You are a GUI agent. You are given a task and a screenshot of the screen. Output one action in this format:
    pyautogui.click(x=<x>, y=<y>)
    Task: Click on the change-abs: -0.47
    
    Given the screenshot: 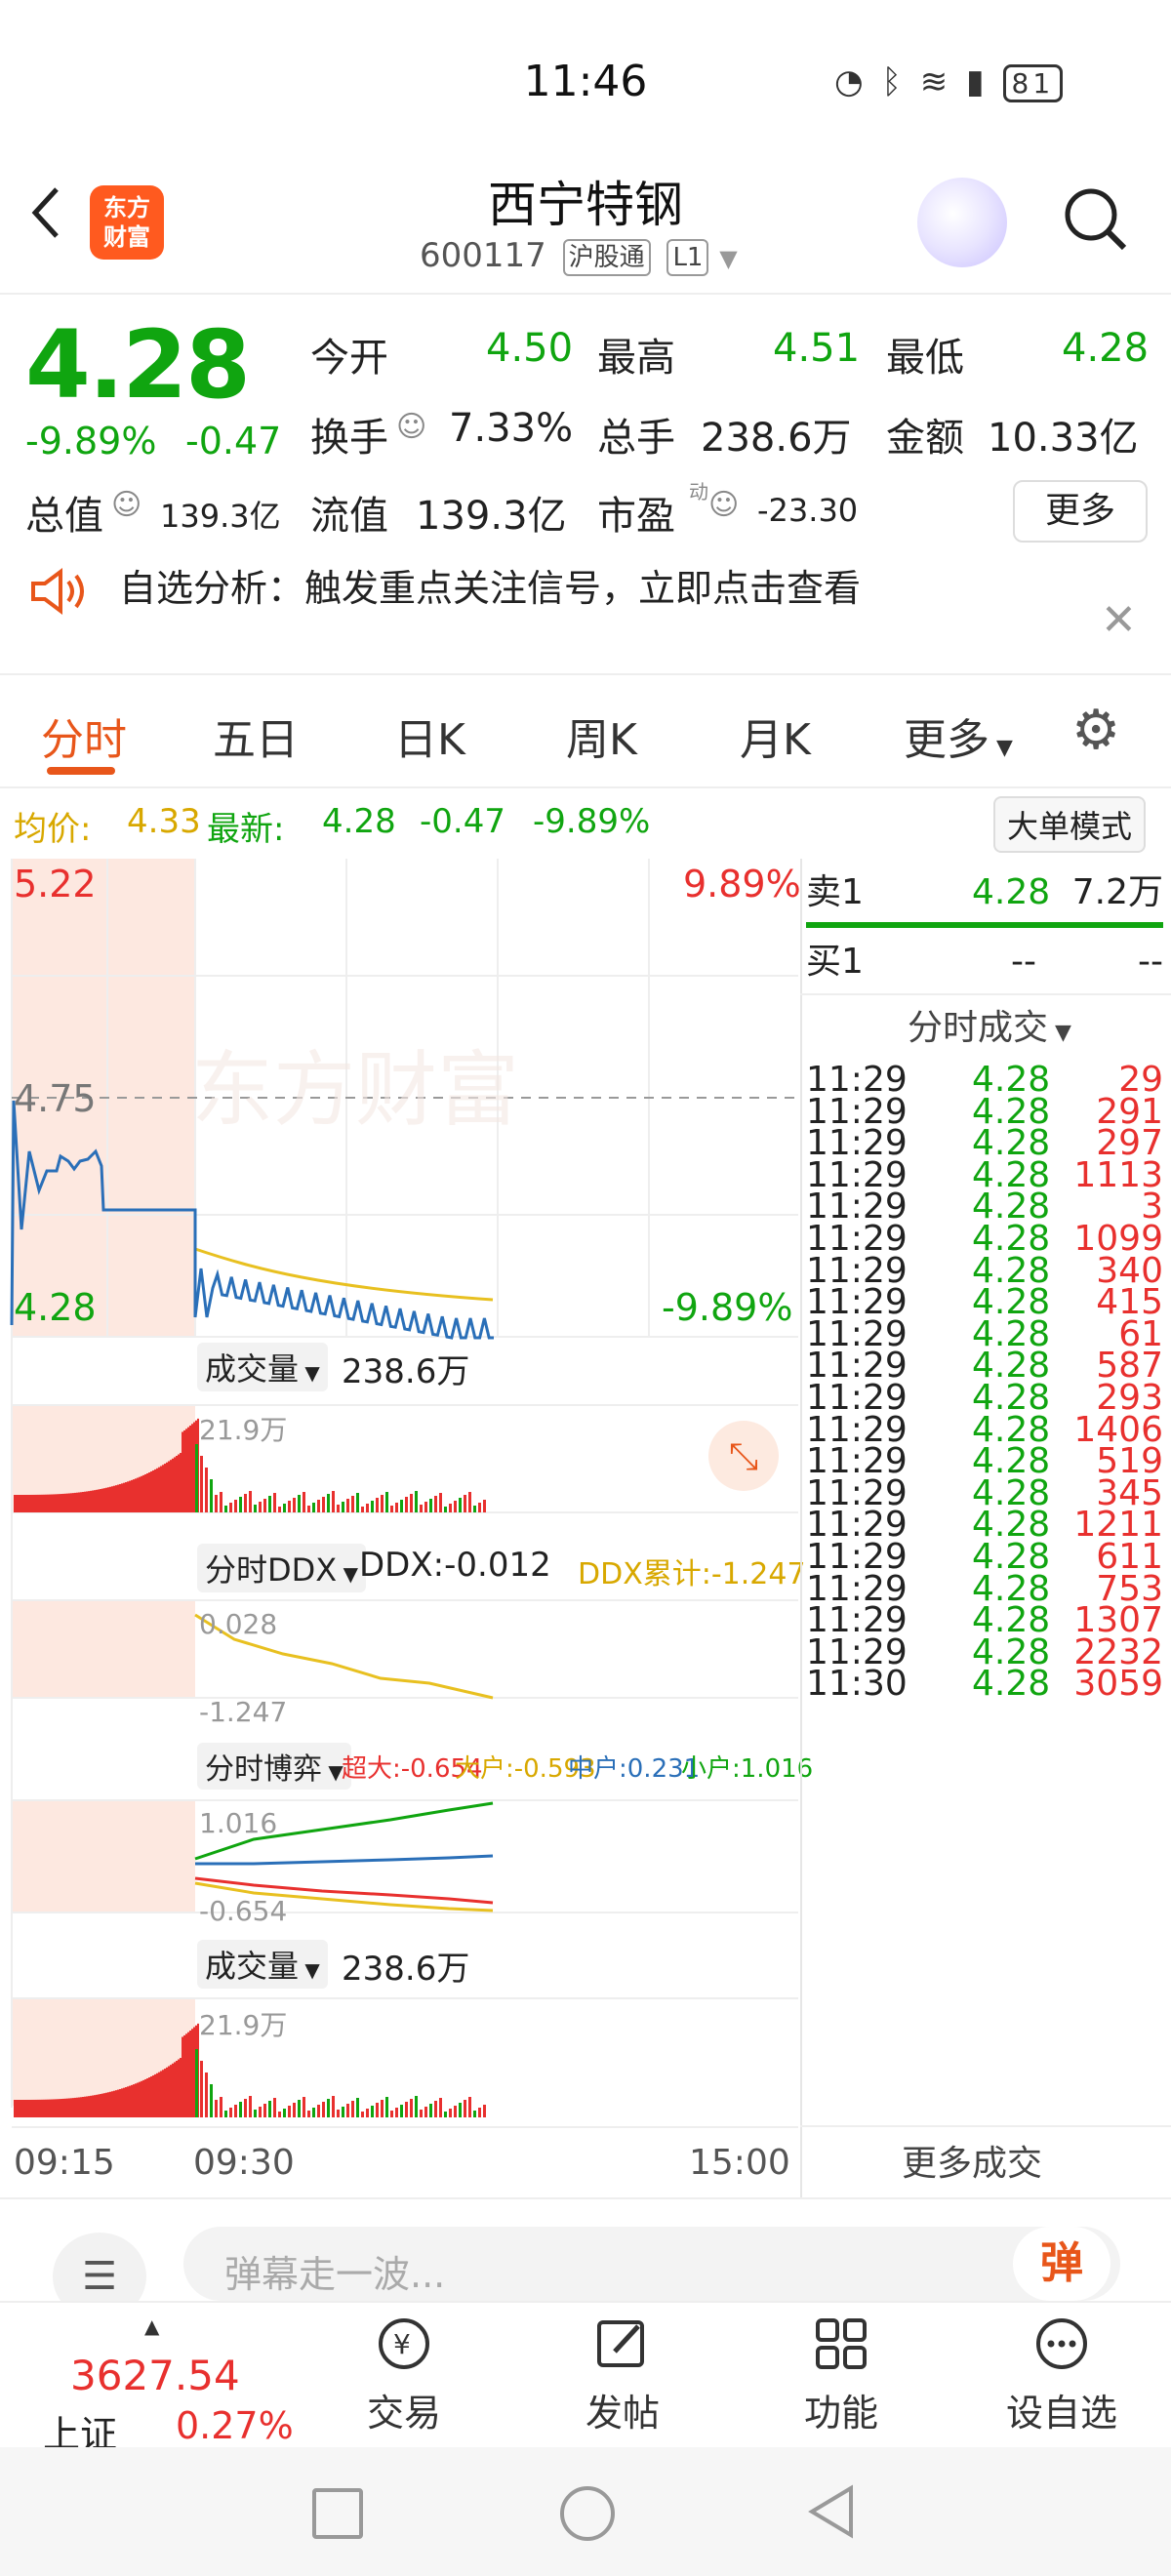 What is the action you would take?
    pyautogui.click(x=233, y=441)
    